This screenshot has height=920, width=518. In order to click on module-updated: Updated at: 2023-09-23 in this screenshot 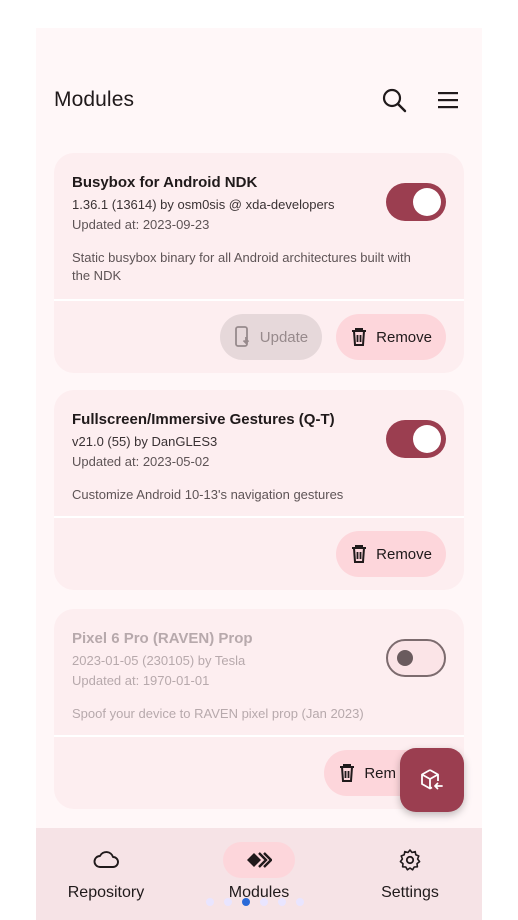, I will do `click(141, 224)`.